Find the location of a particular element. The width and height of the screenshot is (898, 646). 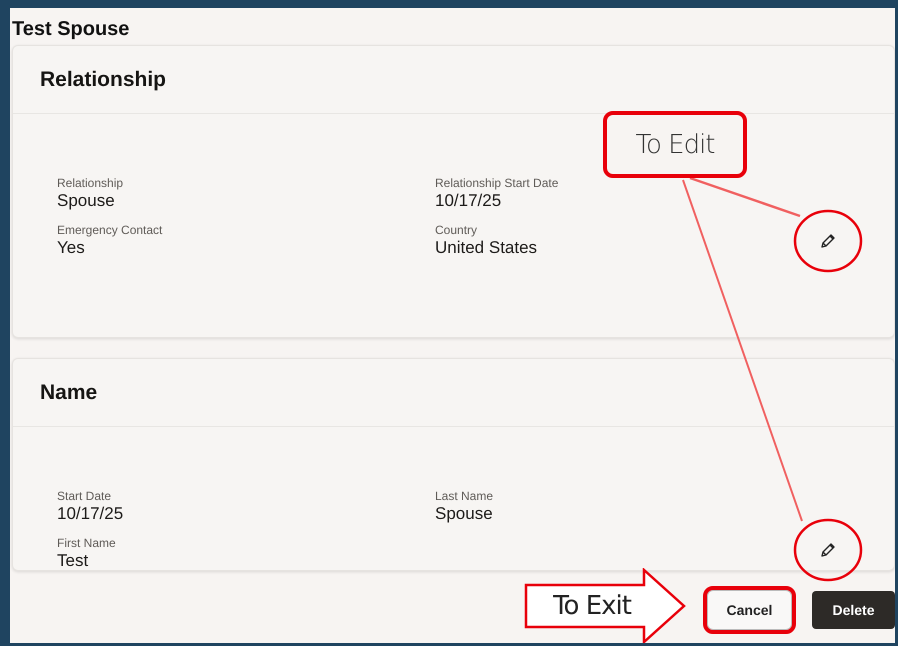

field-value: Test is located at coordinates (72, 561).